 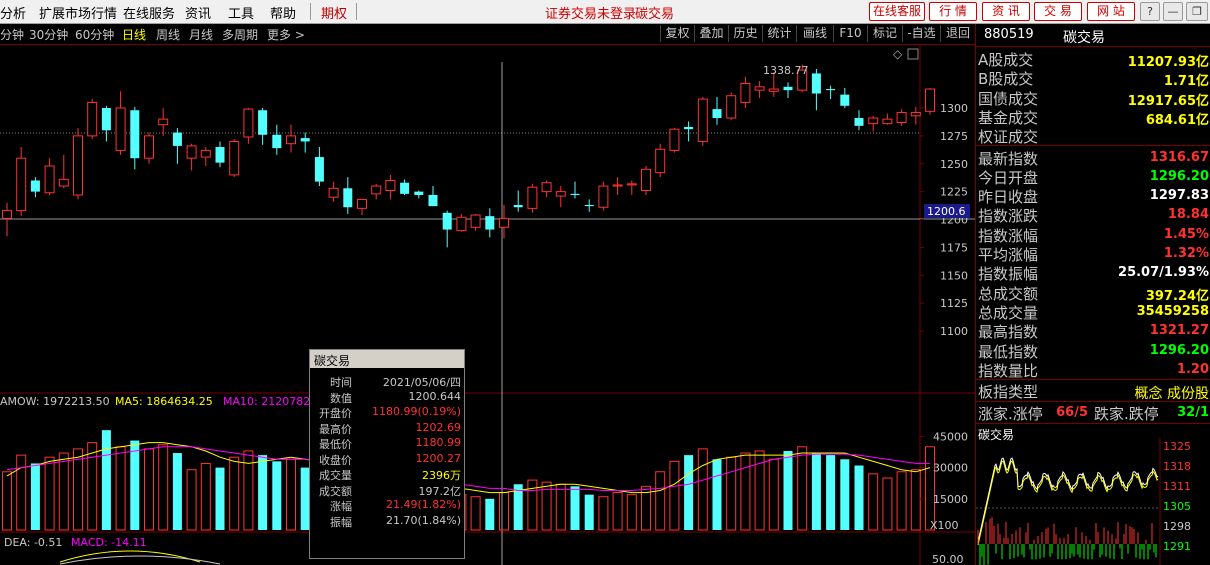 I want to click on close-icon: ✕, so click(x=387, y=359).